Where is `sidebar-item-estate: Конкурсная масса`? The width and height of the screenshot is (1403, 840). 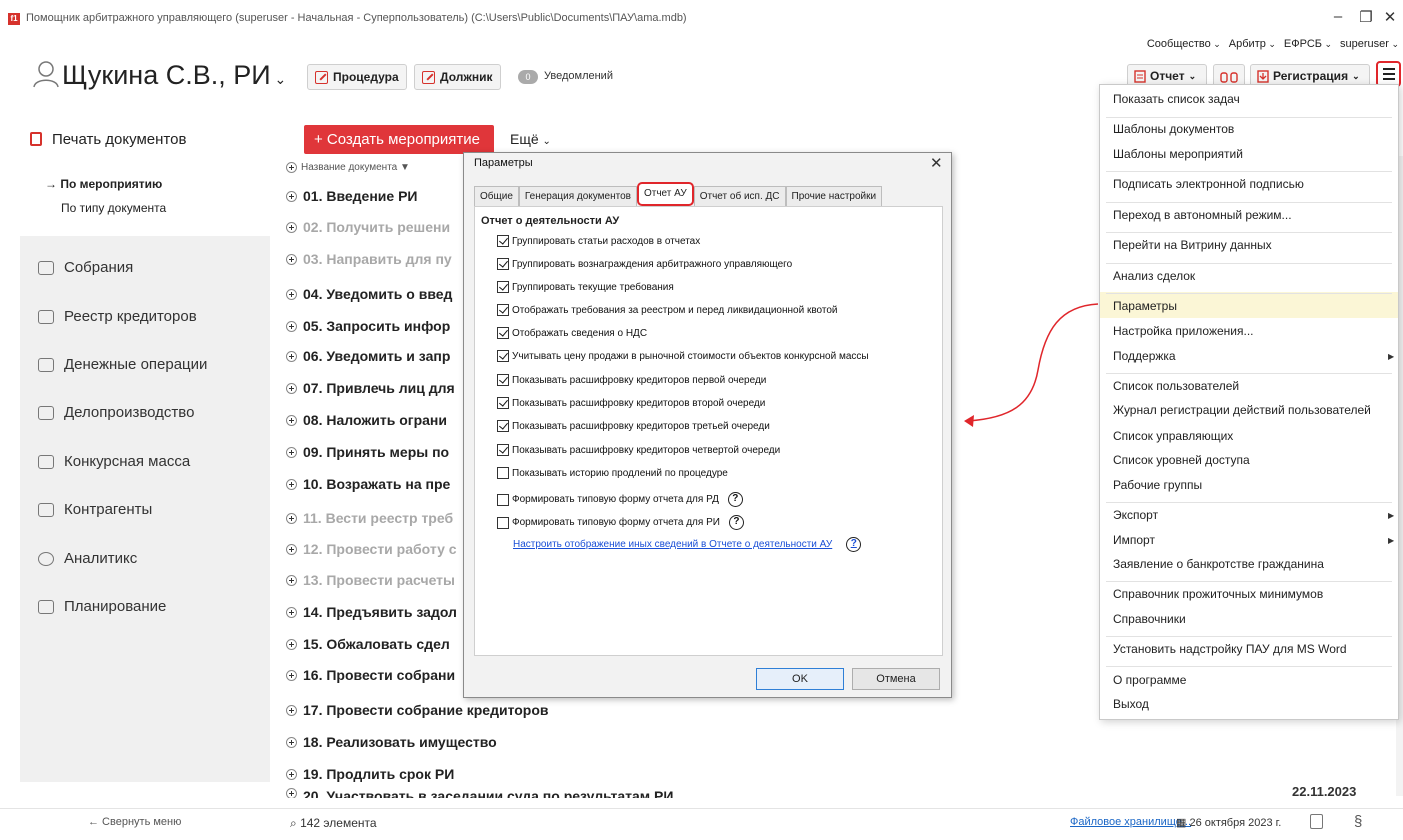 sidebar-item-estate: Конкурсная масса is located at coordinates (114, 461).